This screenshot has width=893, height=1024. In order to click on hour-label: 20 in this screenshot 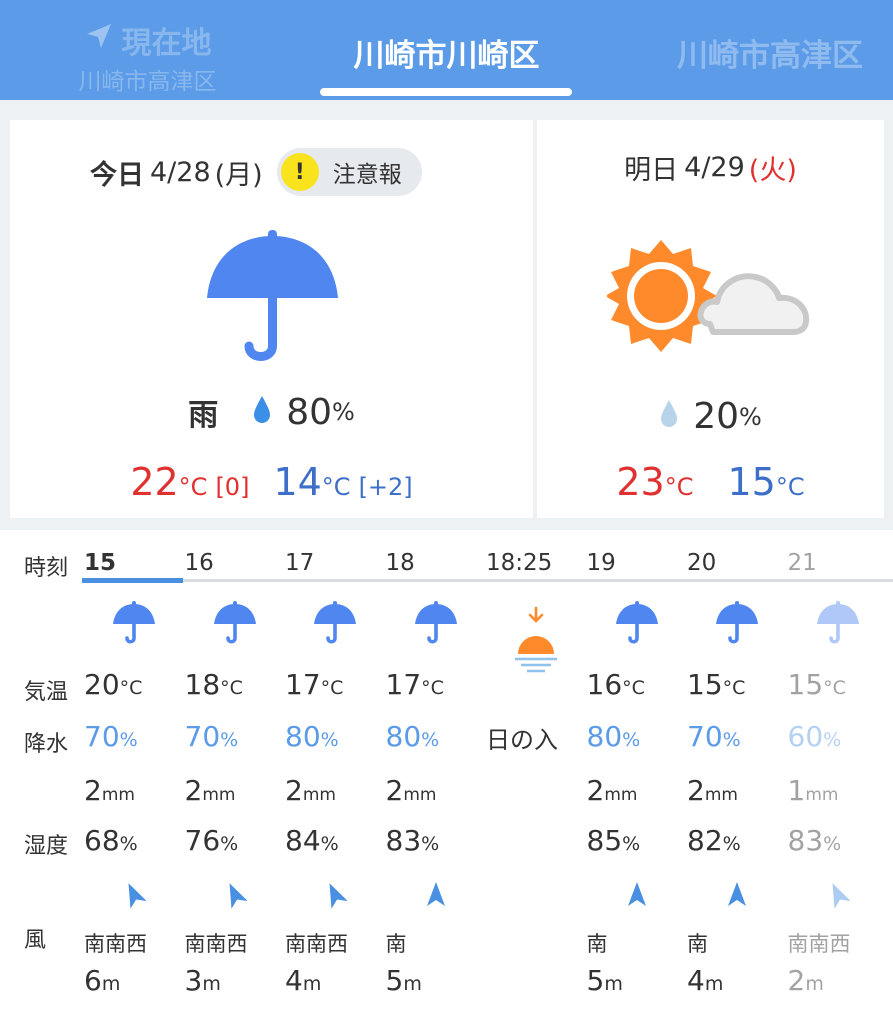, I will do `click(702, 563)`.